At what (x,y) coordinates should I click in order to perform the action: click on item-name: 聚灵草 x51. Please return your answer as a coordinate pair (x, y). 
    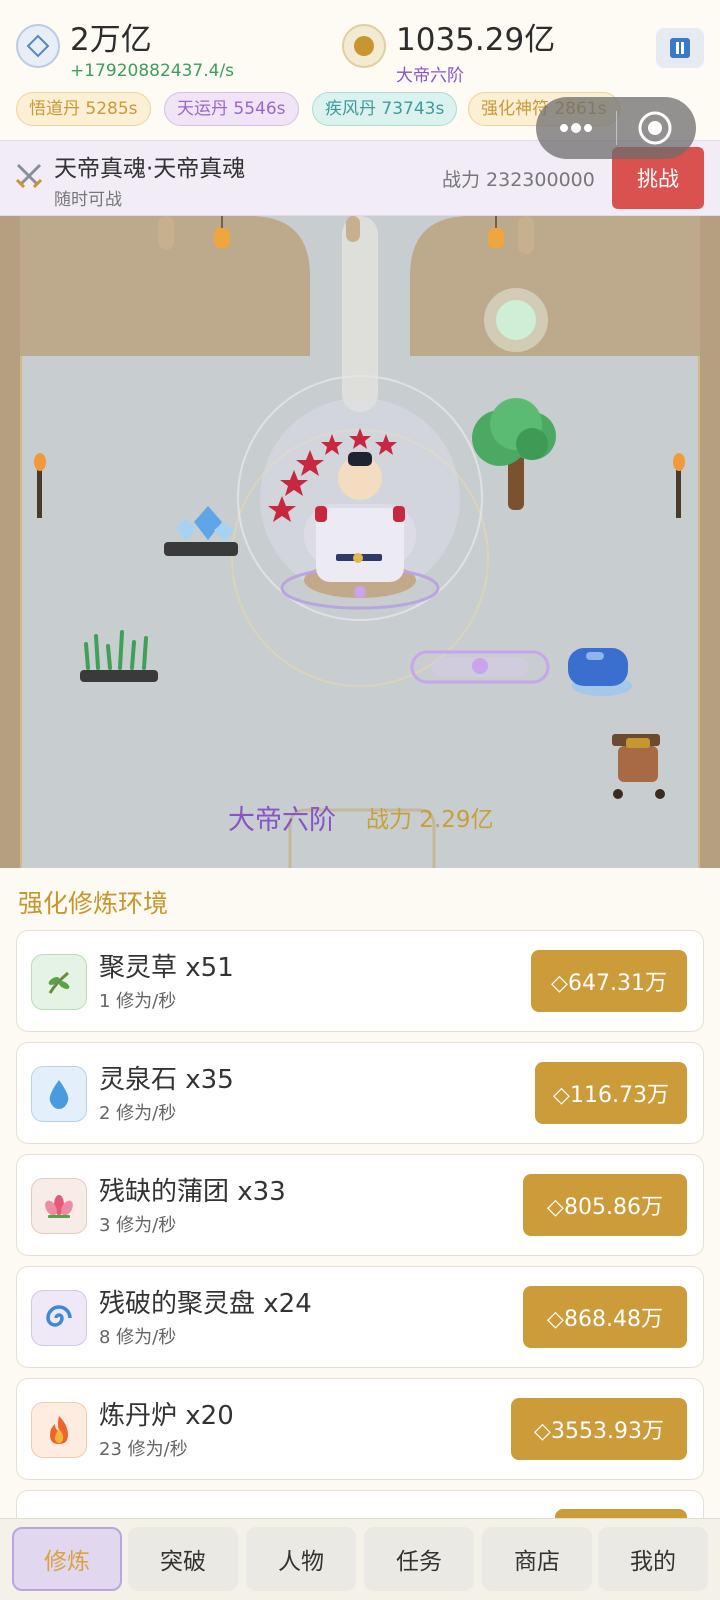
    Looking at the image, I should click on (166, 968).